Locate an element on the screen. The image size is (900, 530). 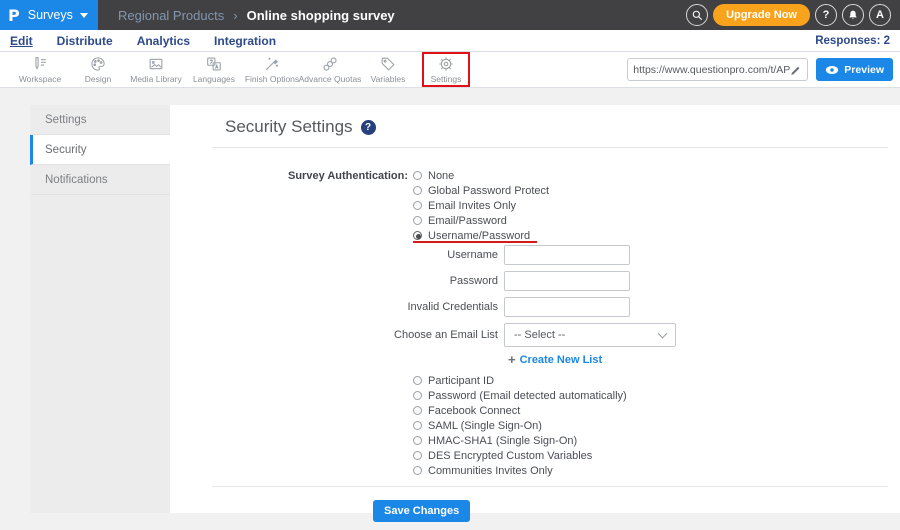
toolbar-right: Preview is located at coordinates (763, 69).